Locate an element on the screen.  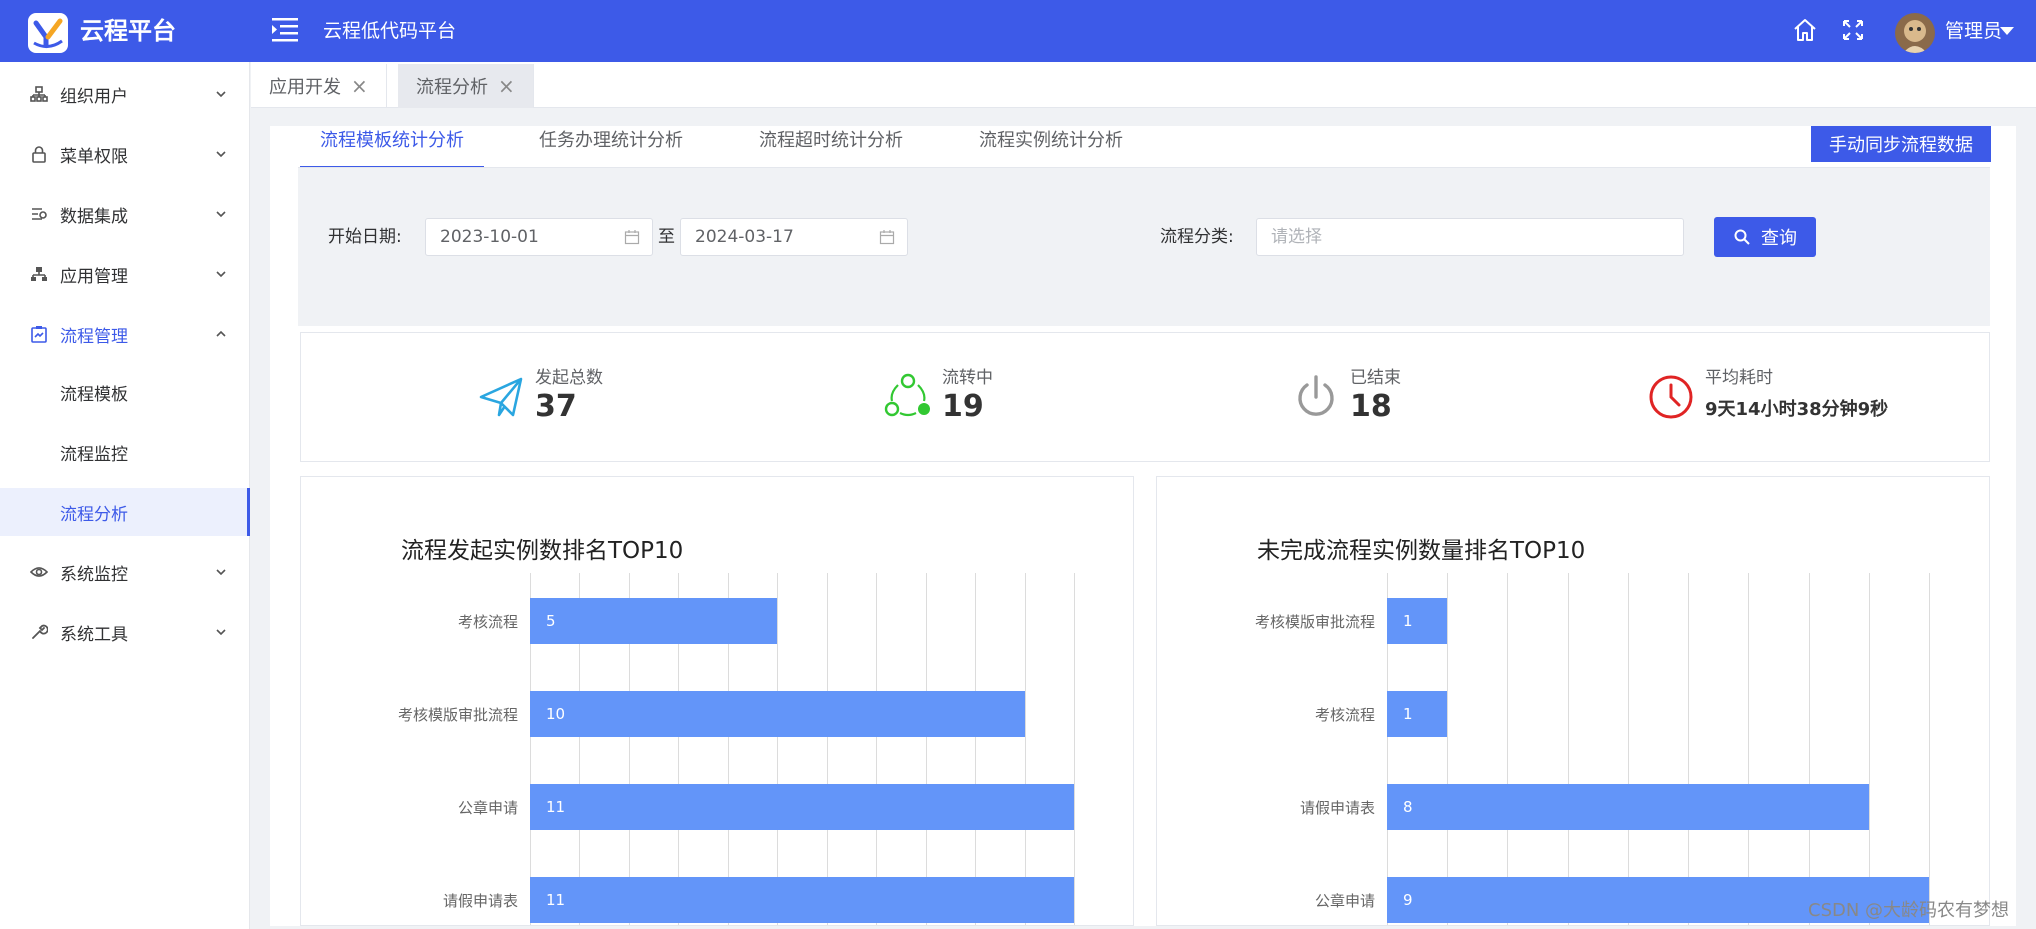
bar-value-label: 11 is located at coordinates (556, 900).